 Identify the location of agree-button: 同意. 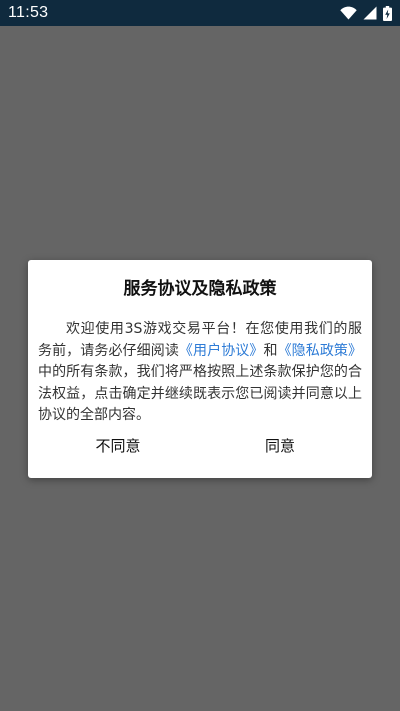
(280, 446).